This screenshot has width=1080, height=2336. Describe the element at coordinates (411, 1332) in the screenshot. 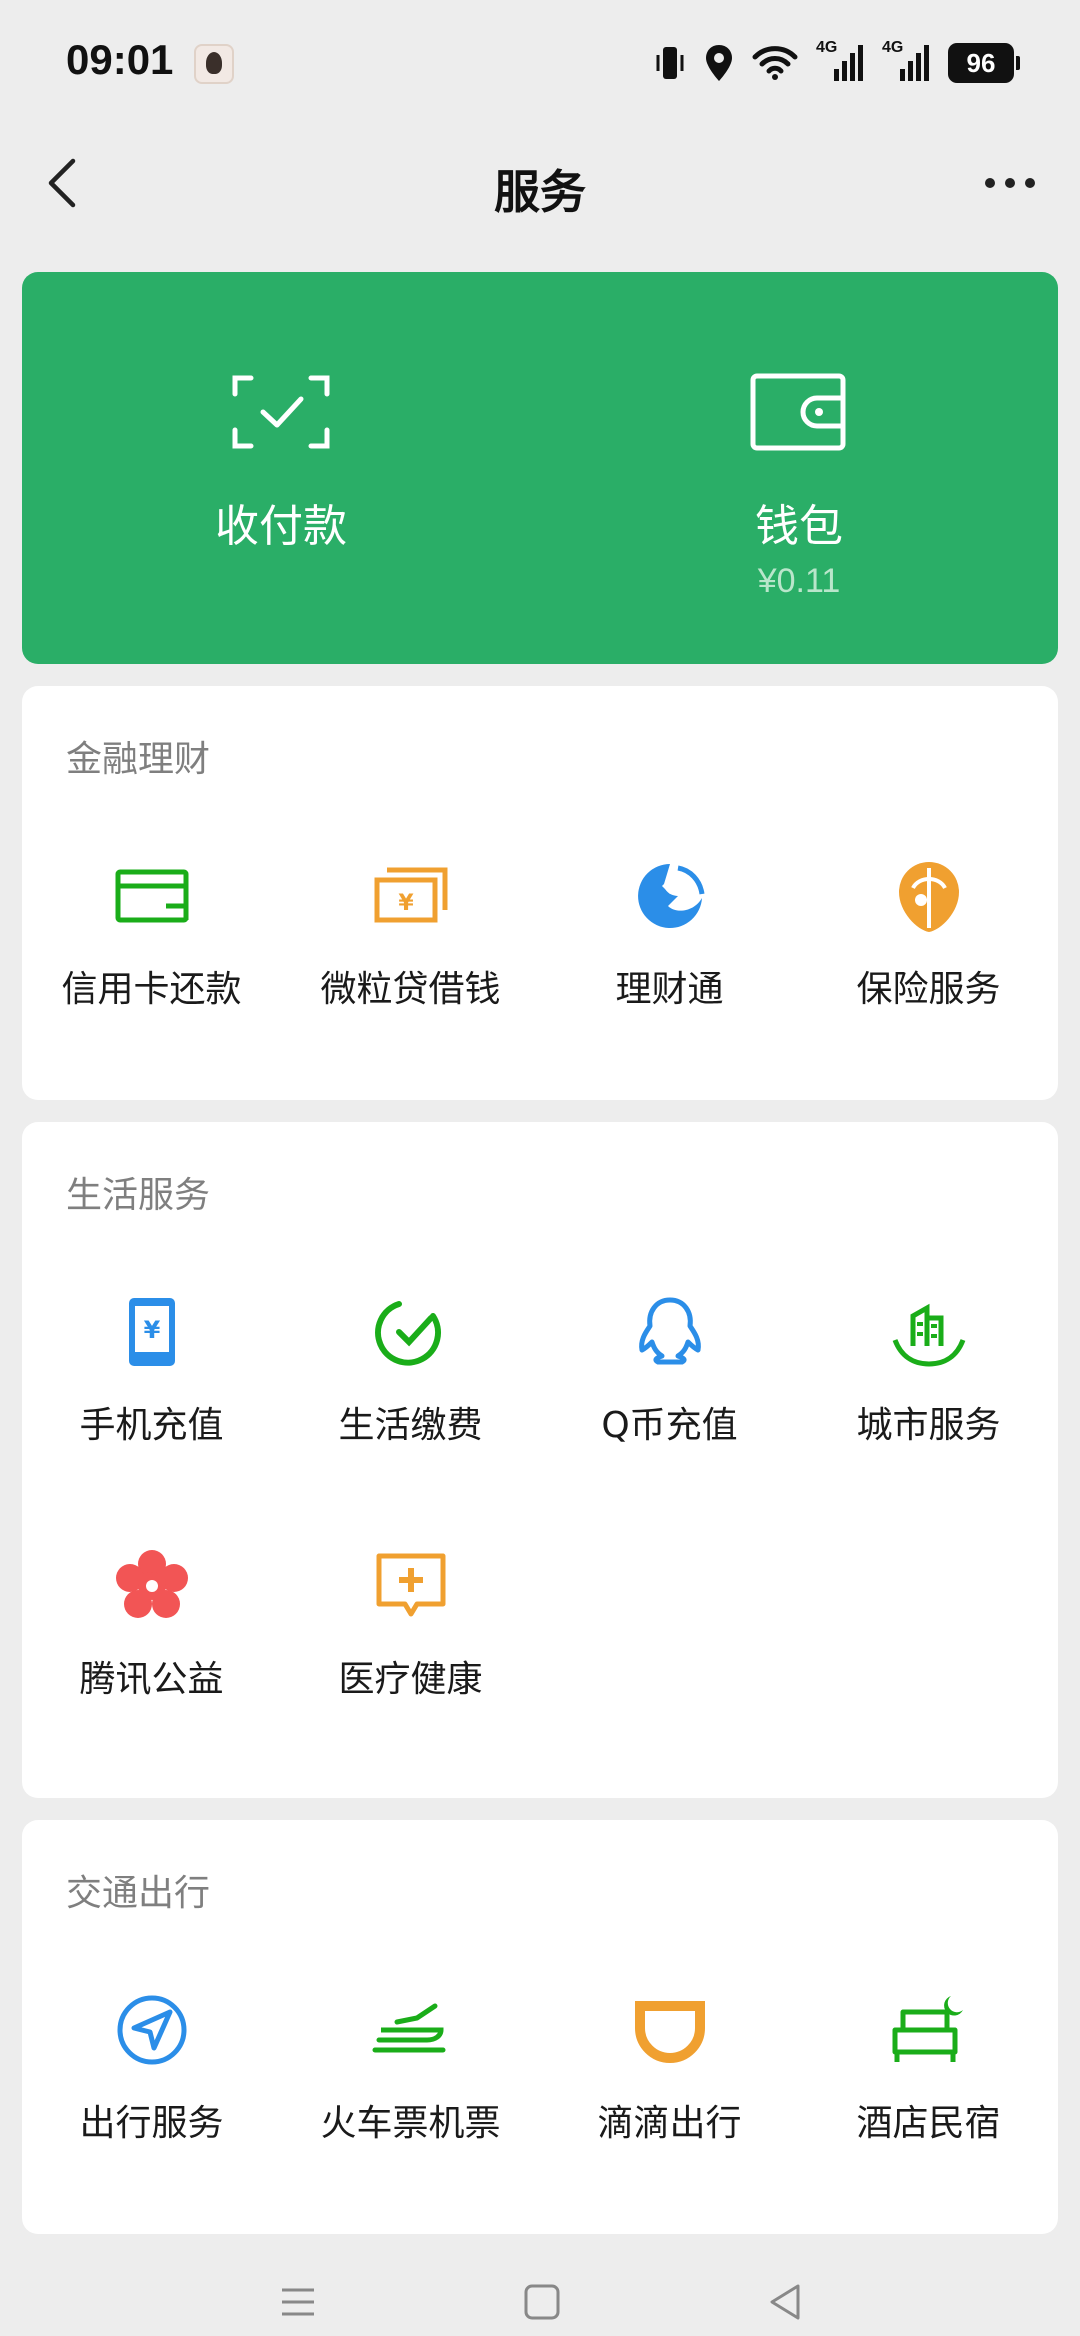

I see `utility-icon` at that location.